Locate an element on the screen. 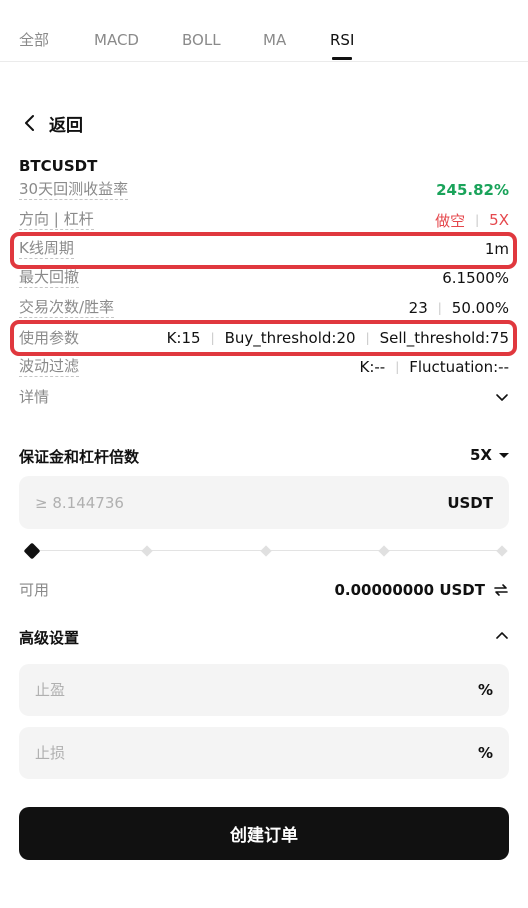 The width and height of the screenshot is (528, 908). available-label: 可用 is located at coordinates (34, 590).